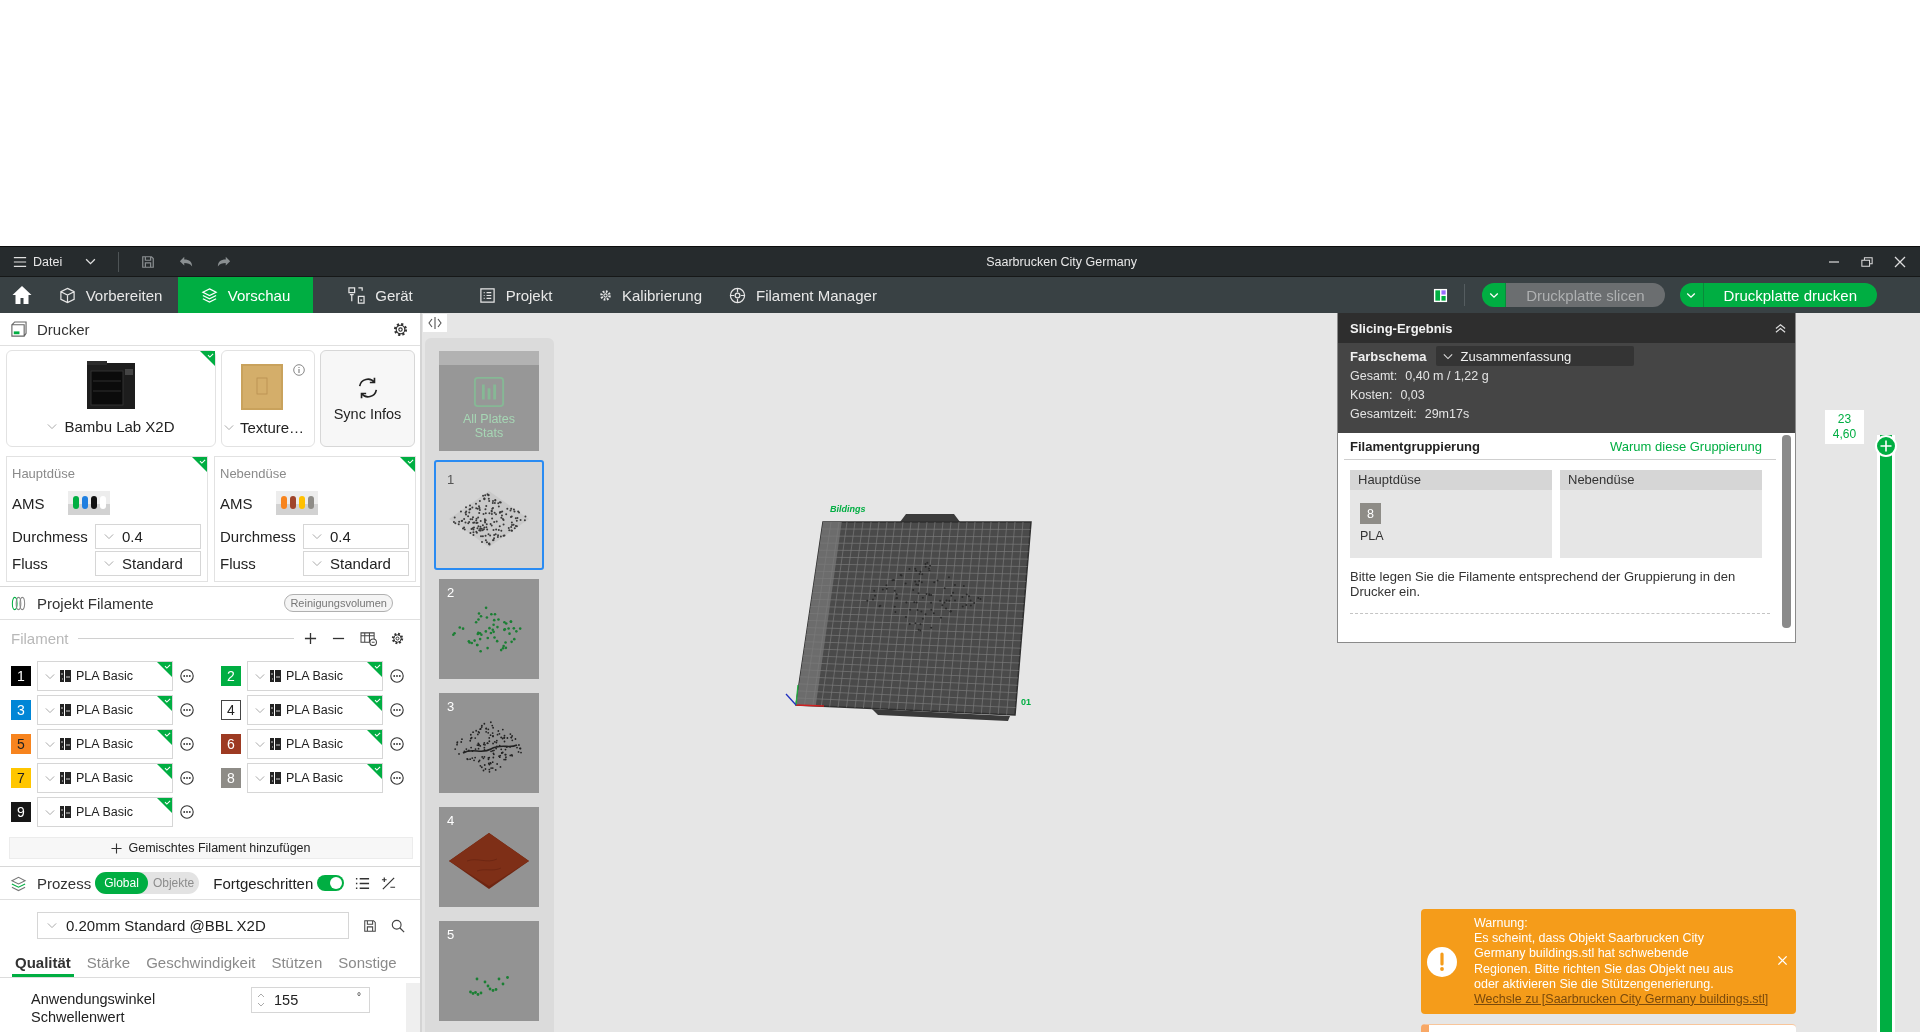 This screenshot has width=1920, height=1032. What do you see at coordinates (44, 474) in the screenshot?
I see `nozzle-title: Hauptdüse` at bounding box center [44, 474].